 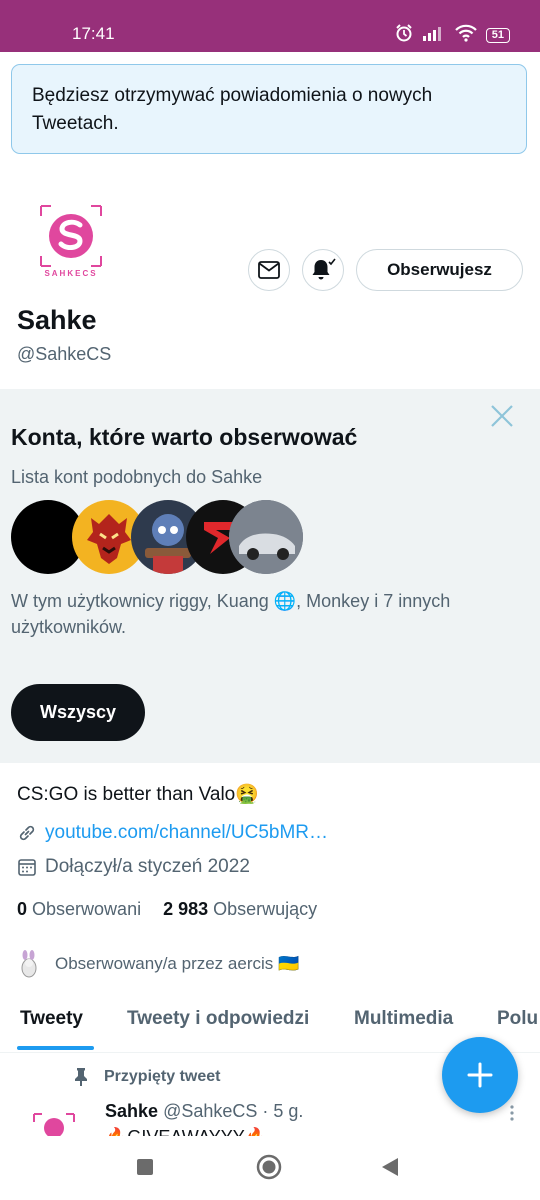 I want to click on close-suggestions-button, so click(x=502, y=418).